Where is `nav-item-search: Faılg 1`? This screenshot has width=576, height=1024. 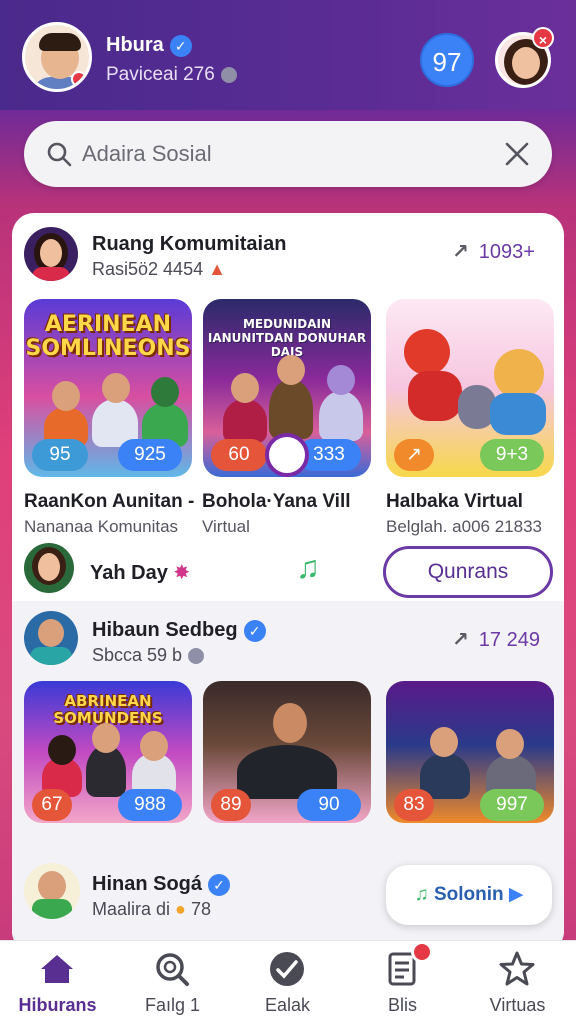
nav-item-search: Faılg 1 is located at coordinates (172, 982).